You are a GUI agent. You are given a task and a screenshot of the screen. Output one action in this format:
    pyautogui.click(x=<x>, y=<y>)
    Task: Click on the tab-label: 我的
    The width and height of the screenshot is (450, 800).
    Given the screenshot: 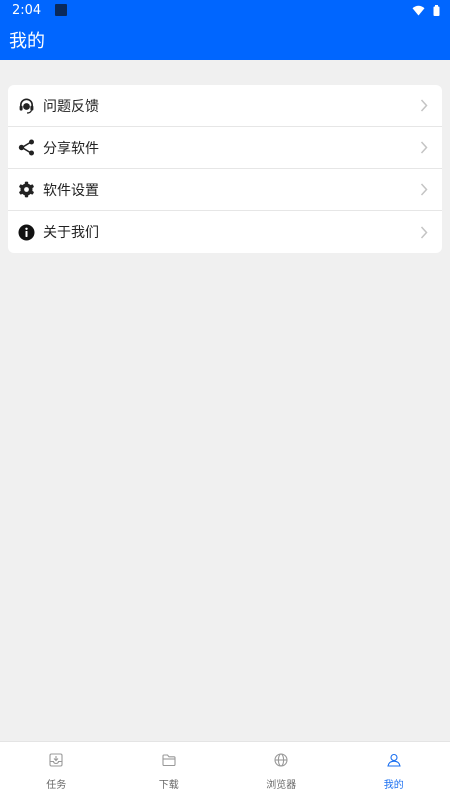 What is the action you would take?
    pyautogui.click(x=393, y=785)
    